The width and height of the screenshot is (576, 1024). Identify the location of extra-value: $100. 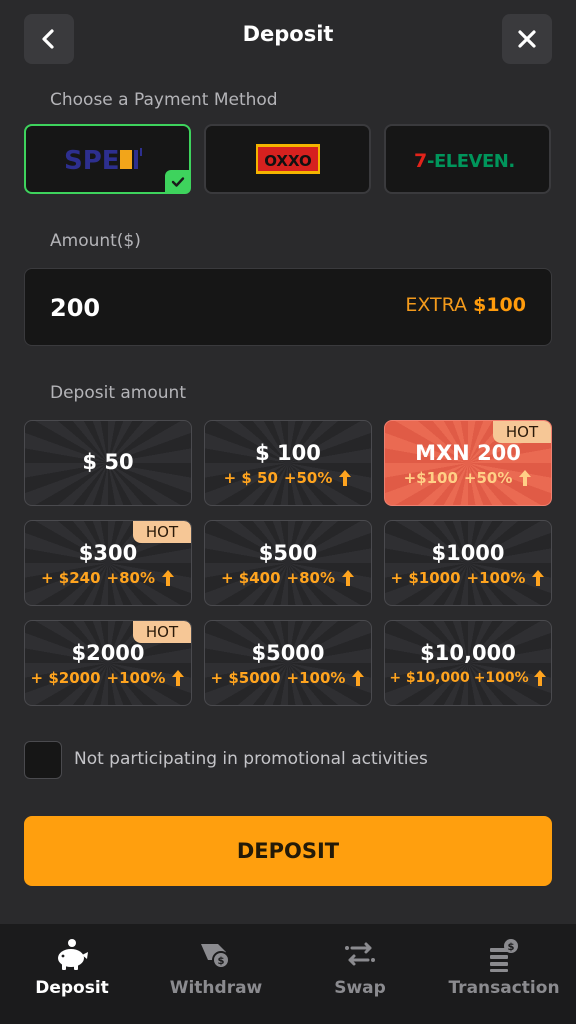
(499, 305).